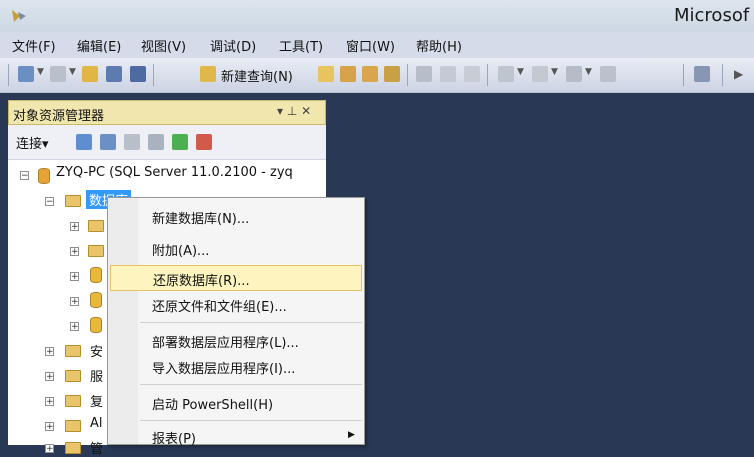 This screenshot has width=754, height=457. I want to click on navigate-forward-icon, so click(608, 74).